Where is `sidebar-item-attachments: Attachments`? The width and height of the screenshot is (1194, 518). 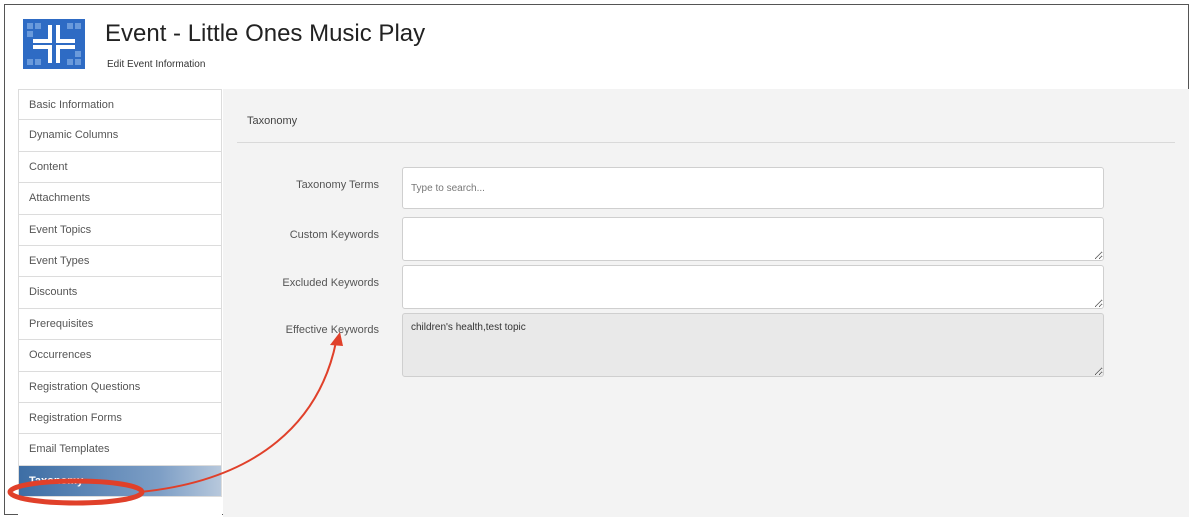
sidebar-item-attachments: Attachments is located at coordinates (120, 199).